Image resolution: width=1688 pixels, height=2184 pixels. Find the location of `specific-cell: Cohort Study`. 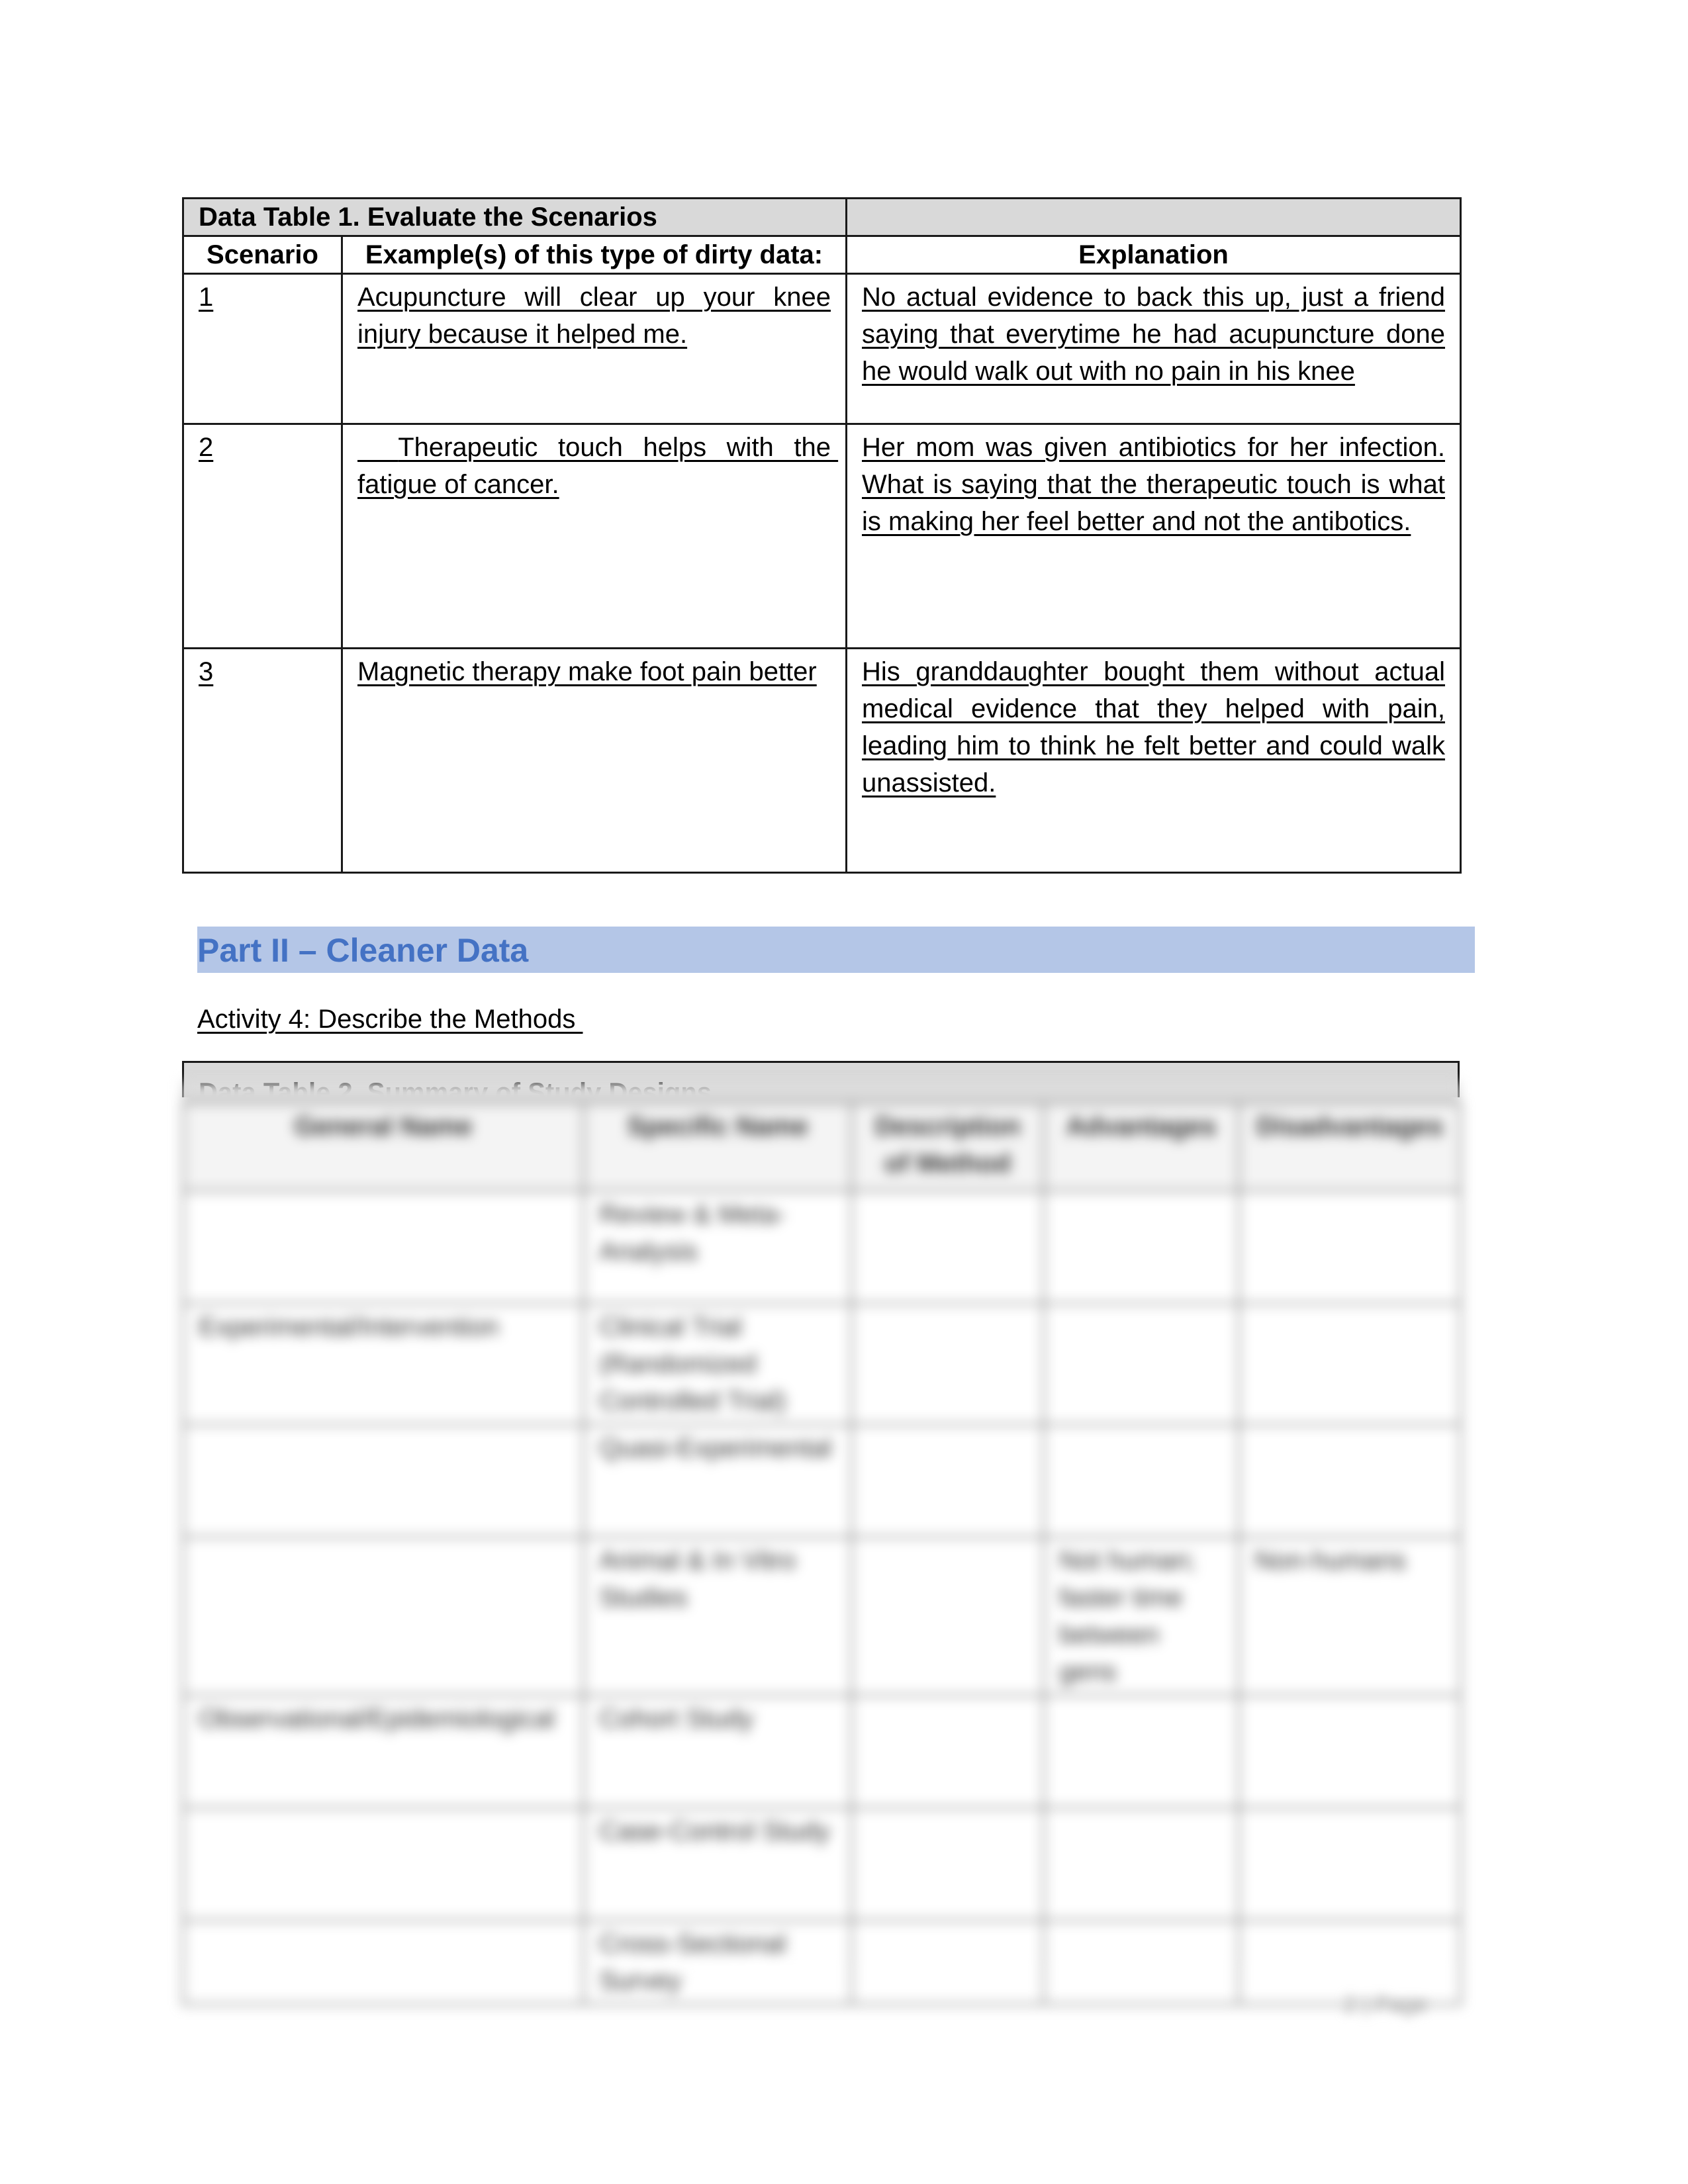

specific-cell: Cohort Study is located at coordinates (718, 1752).